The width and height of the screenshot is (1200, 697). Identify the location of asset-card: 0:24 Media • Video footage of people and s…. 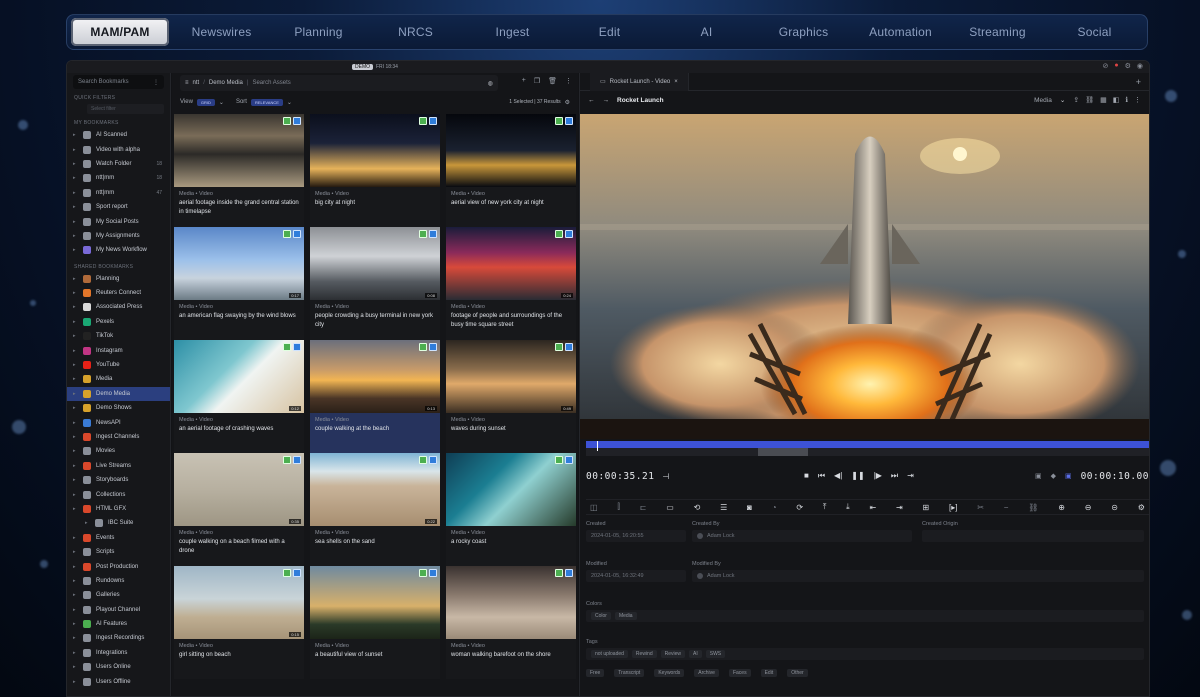
(511, 283).